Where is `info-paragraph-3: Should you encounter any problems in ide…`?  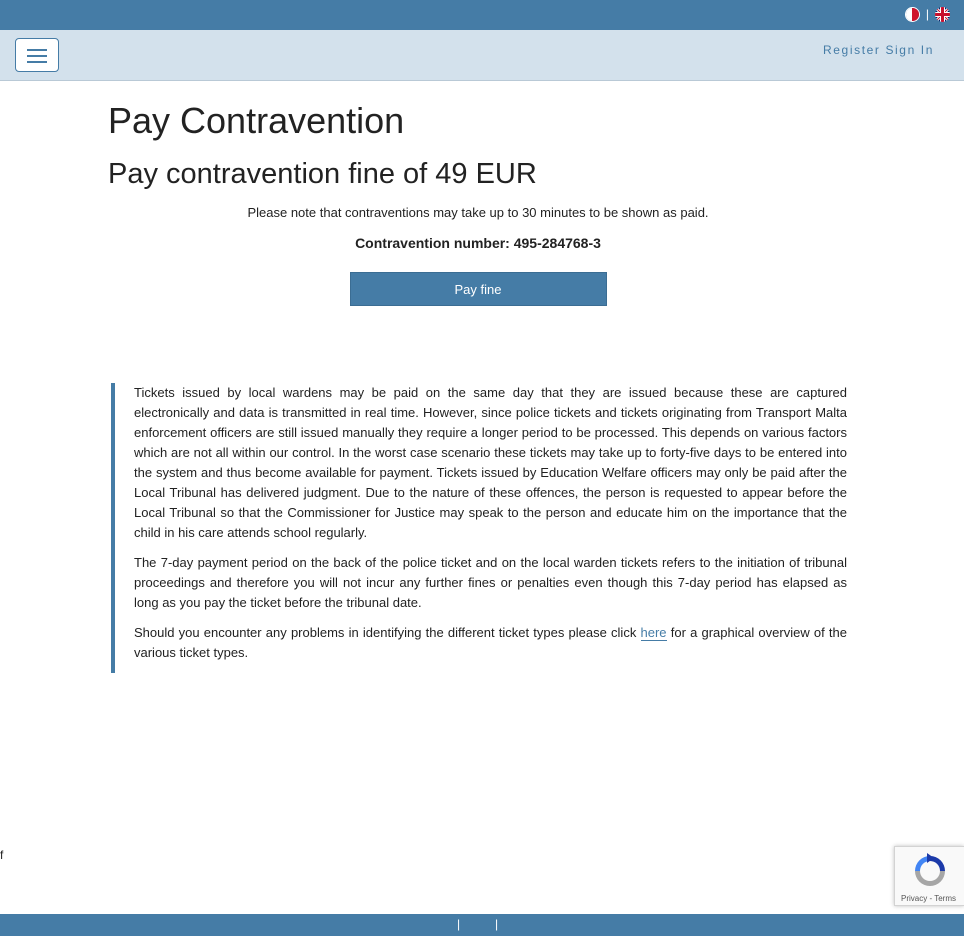
info-paragraph-3: Should you encounter any problems in ide… is located at coordinates (490, 643).